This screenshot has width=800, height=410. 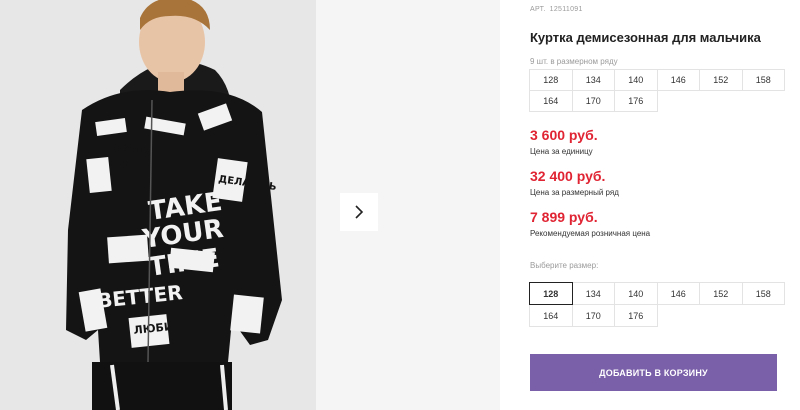 I want to click on pack-sizes-grid: 128 134 140 146 152 158 164 170 176, so click(x=657, y=90).